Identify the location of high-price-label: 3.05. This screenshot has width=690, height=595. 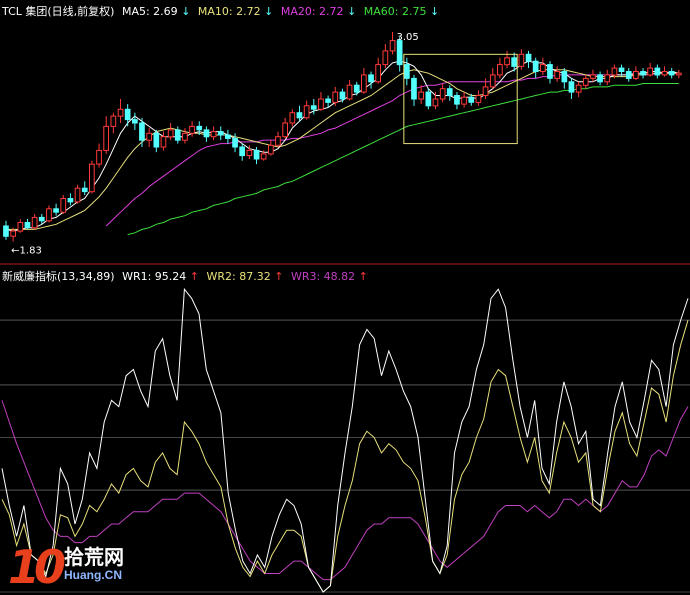
(408, 37).